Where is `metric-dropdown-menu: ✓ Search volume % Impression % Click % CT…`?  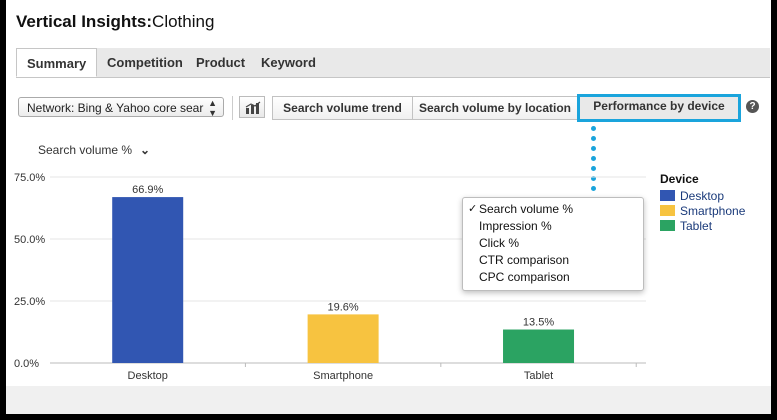 metric-dropdown-menu: ✓ Search volume % Impression % Click % CT… is located at coordinates (553, 244).